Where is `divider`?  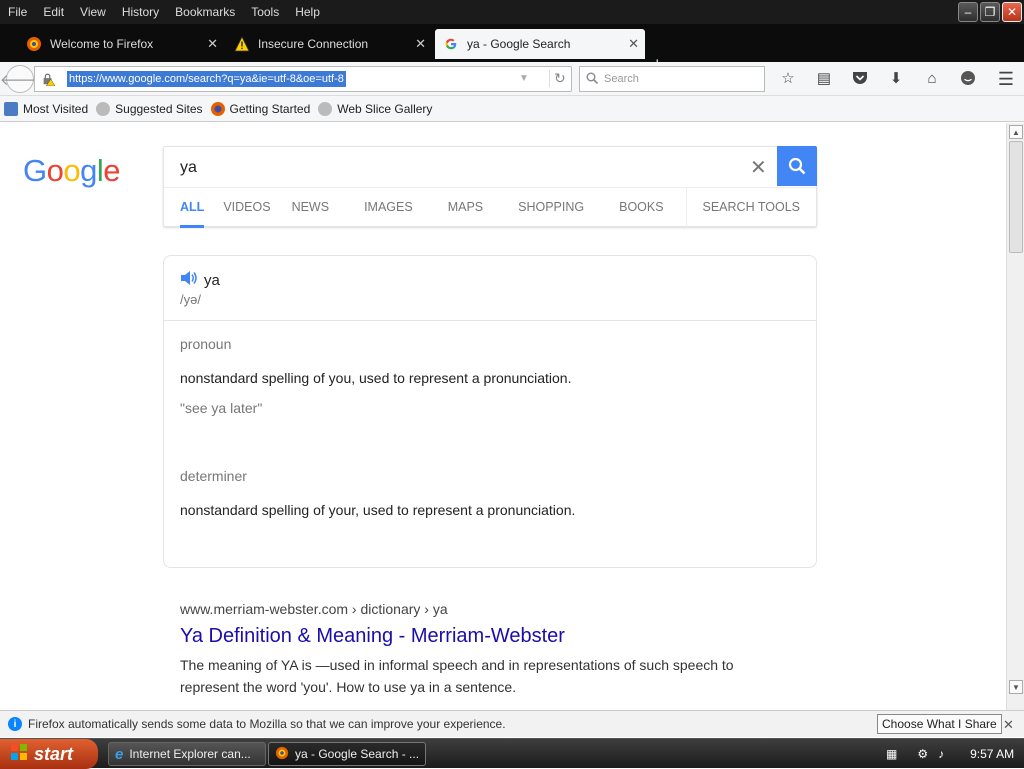 divider is located at coordinates (490, 320).